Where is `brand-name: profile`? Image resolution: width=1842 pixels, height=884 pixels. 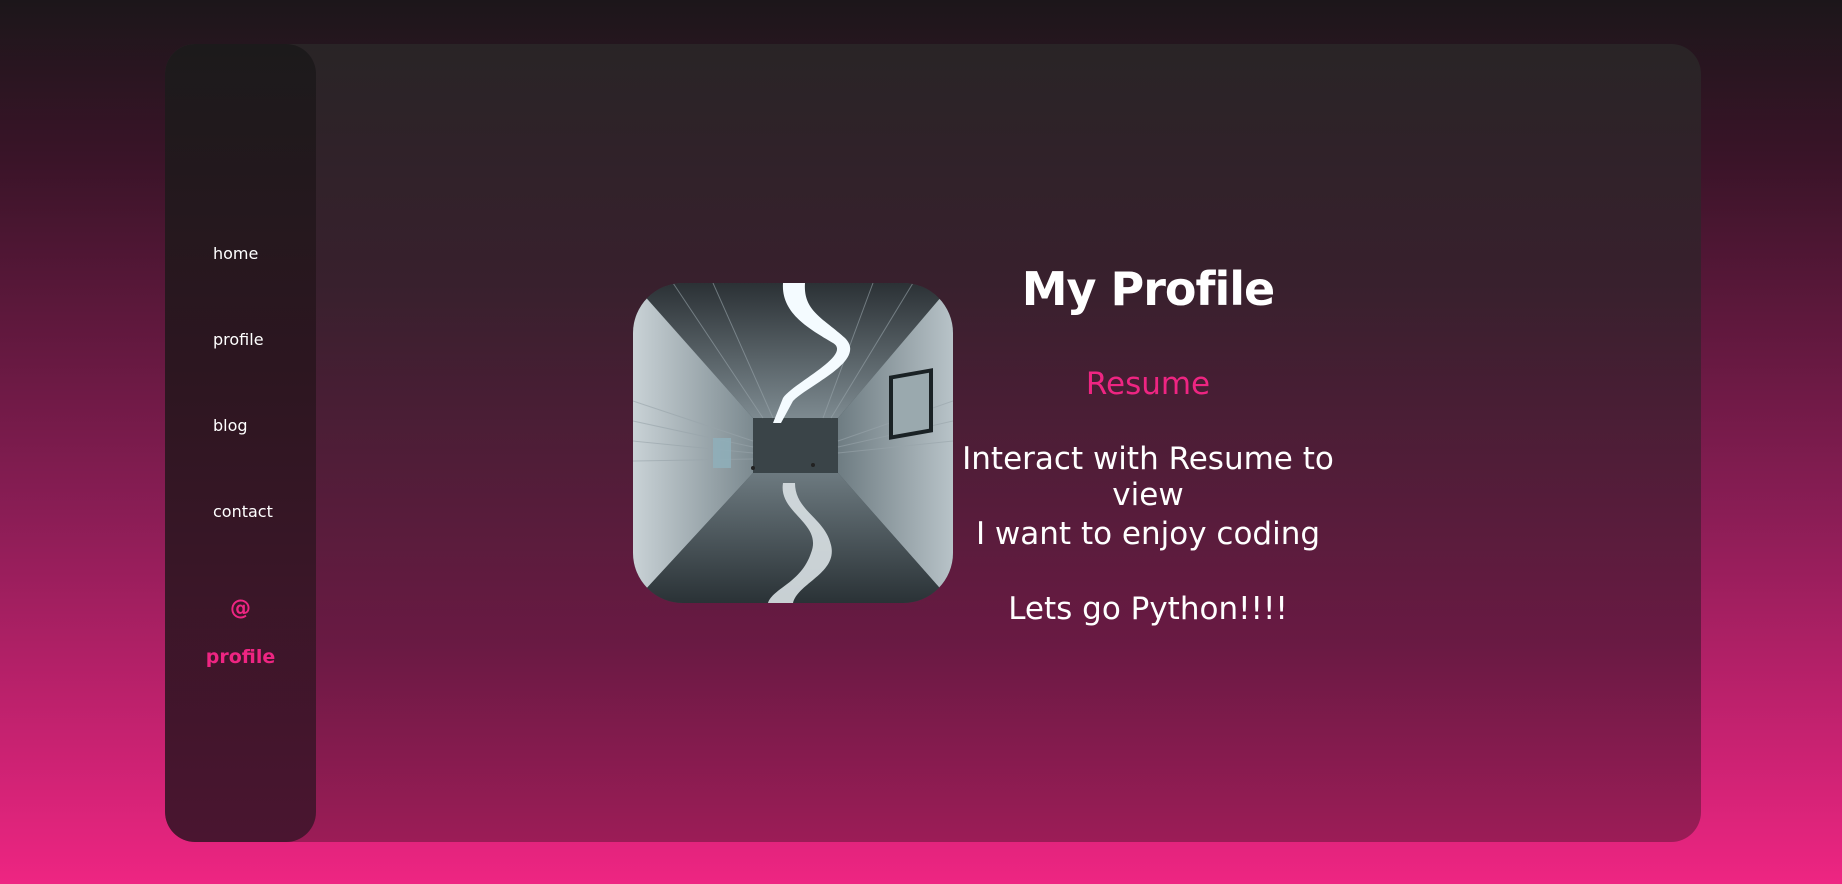
brand-name: profile is located at coordinates (240, 657).